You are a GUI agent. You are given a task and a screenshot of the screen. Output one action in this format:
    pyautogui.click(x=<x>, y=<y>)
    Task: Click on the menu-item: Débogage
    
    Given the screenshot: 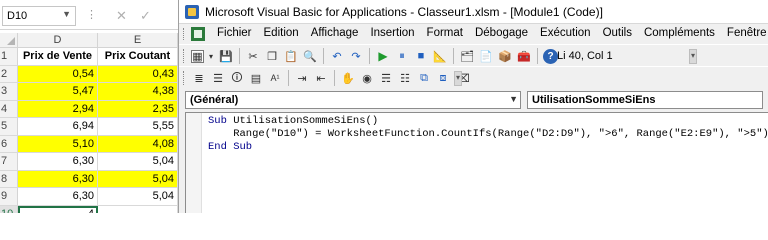 What is the action you would take?
    pyautogui.click(x=501, y=33)
    